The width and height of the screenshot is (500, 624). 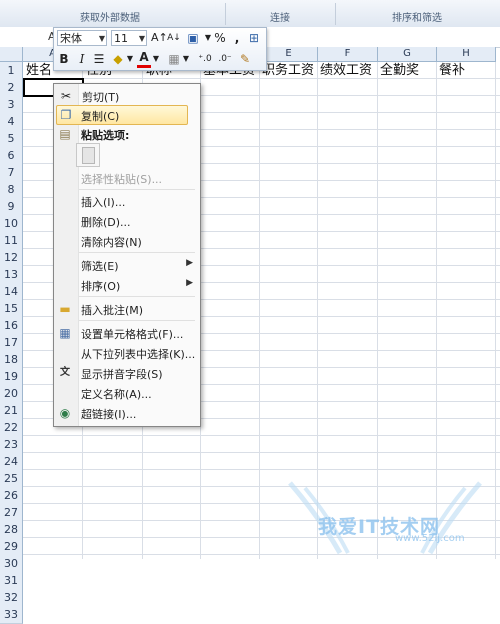 I want to click on decrease-decimal-icon: .0⁻, so click(x=225, y=59).